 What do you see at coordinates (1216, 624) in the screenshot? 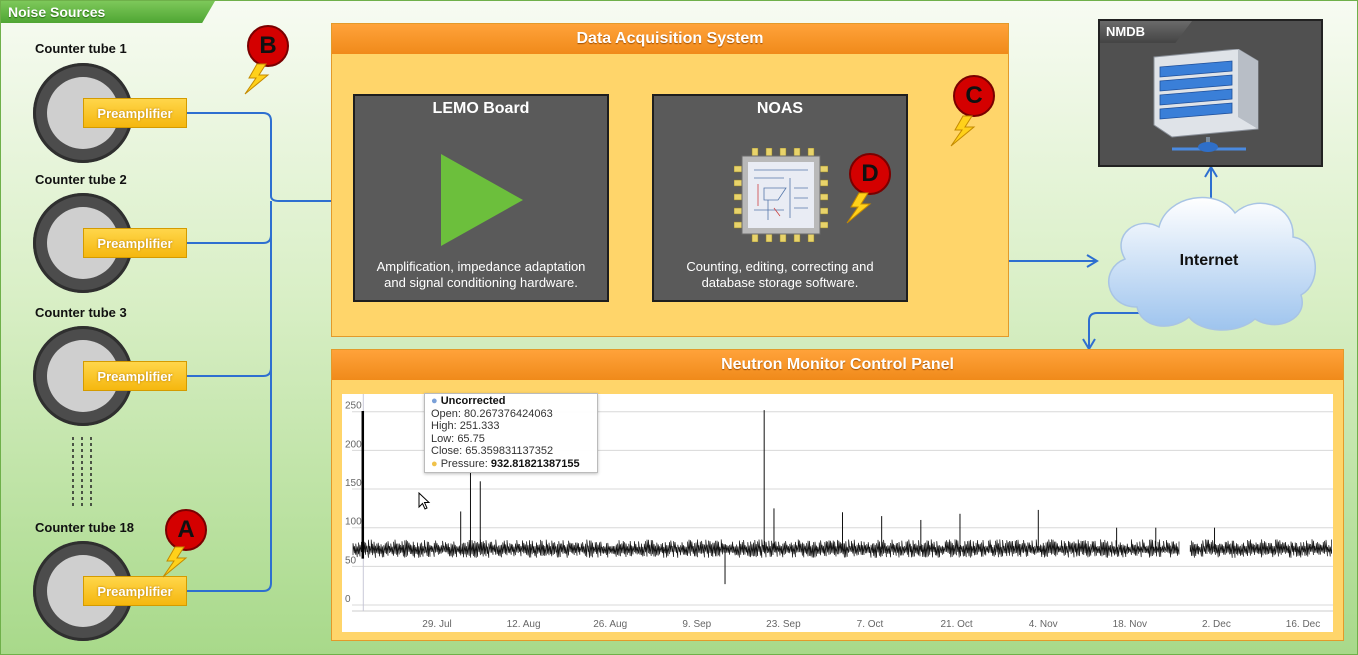
I see `x-tick-label: 2. Dec` at bounding box center [1216, 624].